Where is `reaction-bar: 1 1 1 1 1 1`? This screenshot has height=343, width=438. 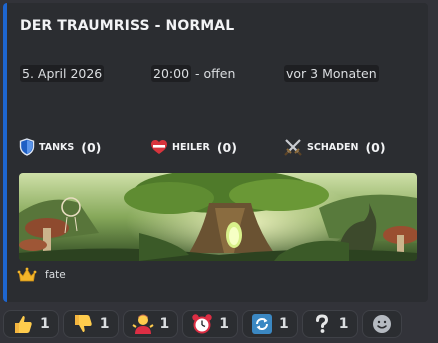
reaction-bar: 1 1 1 1 1 1 is located at coordinates (202, 324).